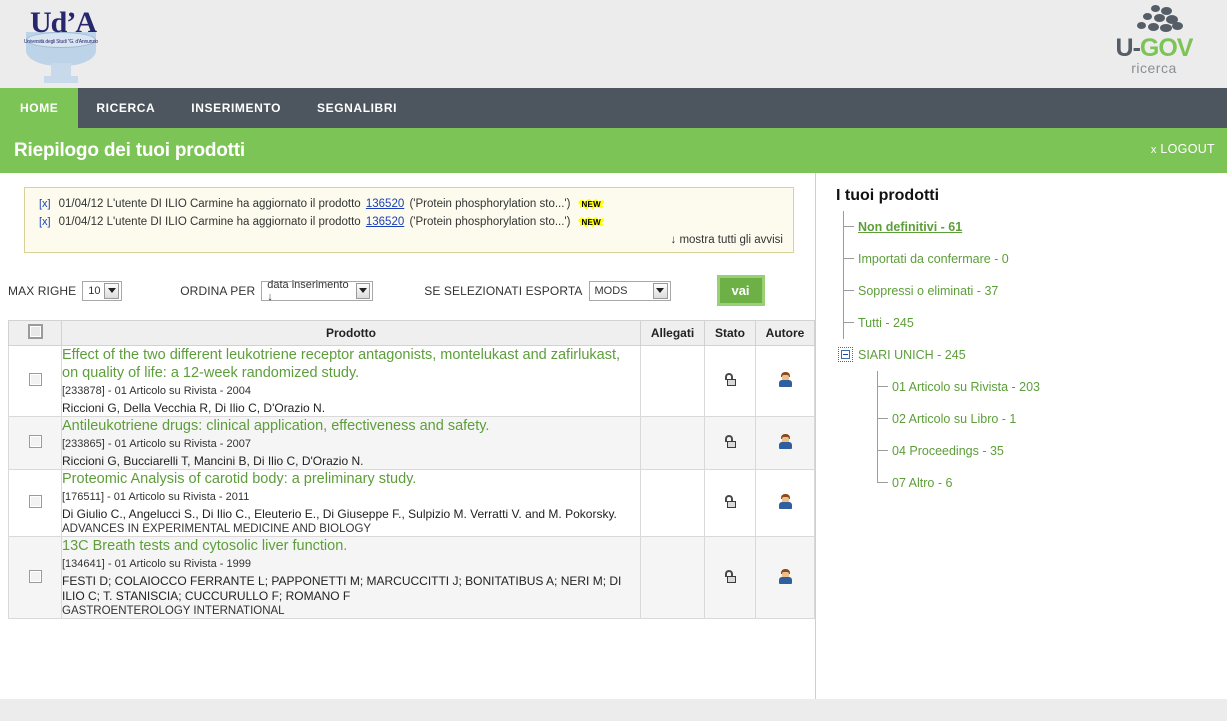 This screenshot has height=721, width=1227. What do you see at coordinates (351, 333) in the screenshot?
I see `header-prodotto: Prodotto` at bounding box center [351, 333].